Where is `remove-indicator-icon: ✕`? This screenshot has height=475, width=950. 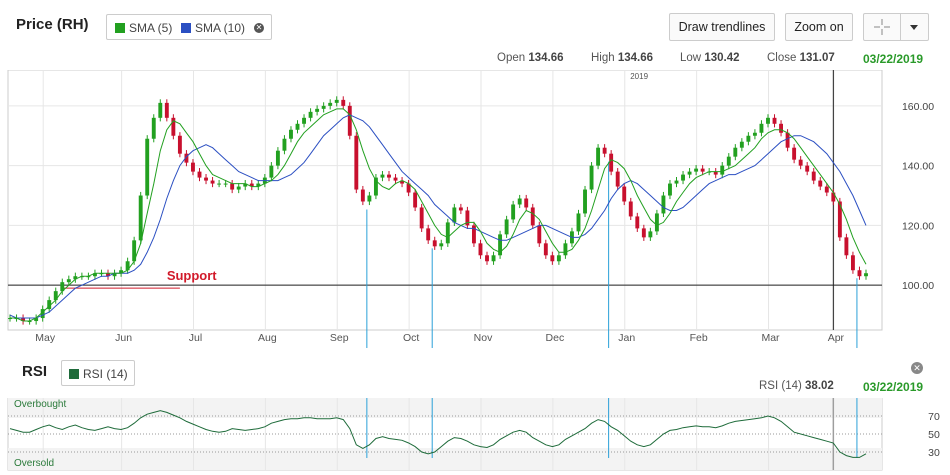
remove-indicator-icon: ✕ is located at coordinates (259, 28).